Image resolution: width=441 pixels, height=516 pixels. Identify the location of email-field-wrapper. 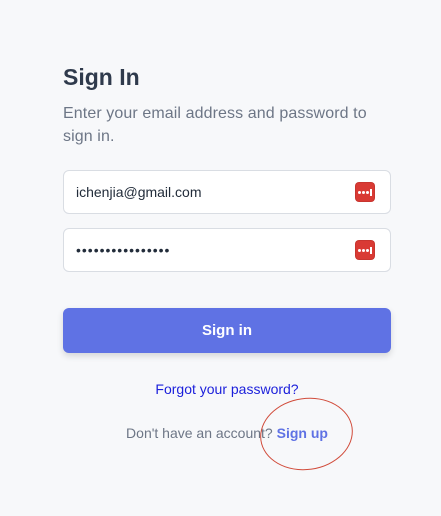
(227, 192).